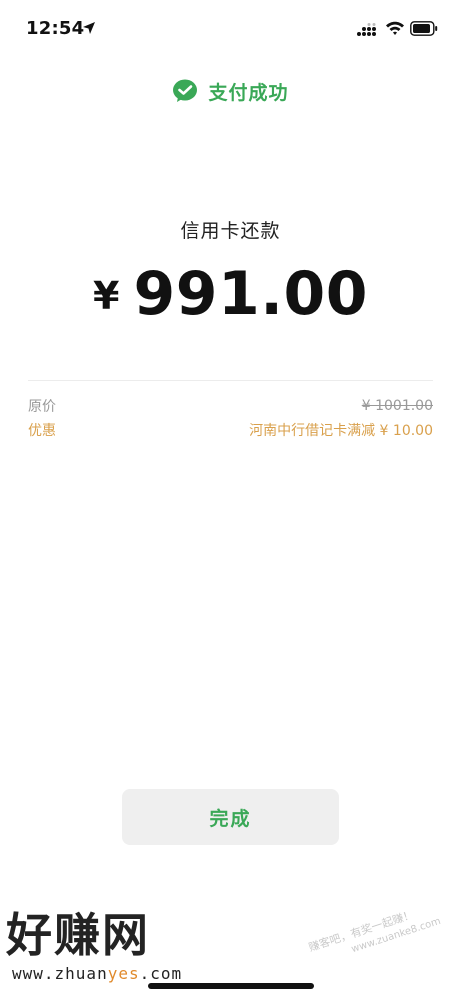 This screenshot has height=1000, width=461. Describe the element at coordinates (230, 29) in the screenshot. I see `status-bar: 12:54` at that location.